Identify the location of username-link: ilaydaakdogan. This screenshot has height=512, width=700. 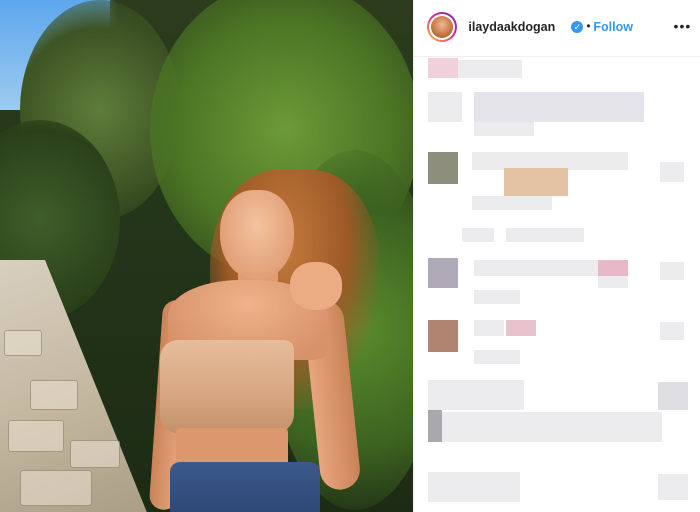
(511, 27).